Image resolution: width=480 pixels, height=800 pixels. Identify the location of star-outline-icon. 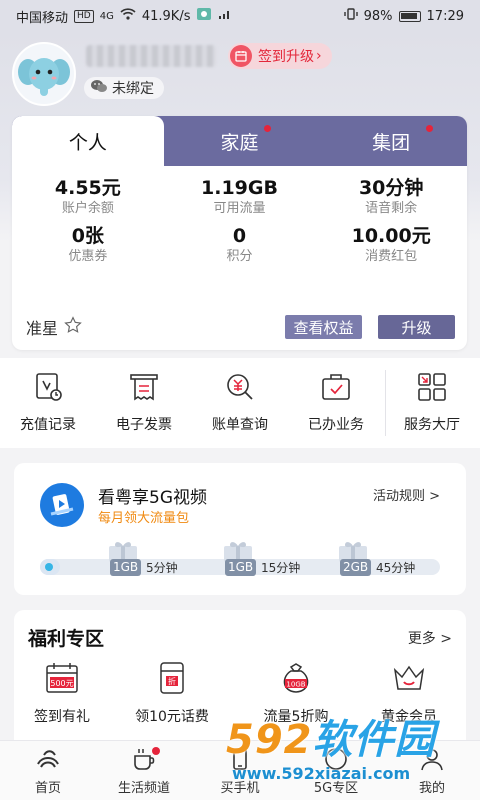
(73, 327).